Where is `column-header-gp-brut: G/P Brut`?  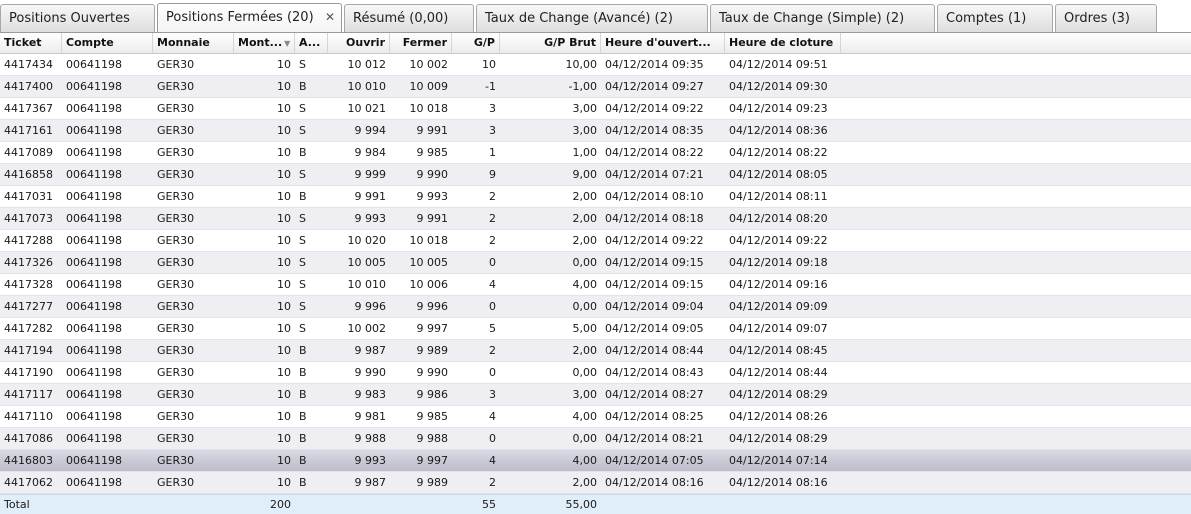
column-header-gp-brut: G/P Brut is located at coordinates (550, 43).